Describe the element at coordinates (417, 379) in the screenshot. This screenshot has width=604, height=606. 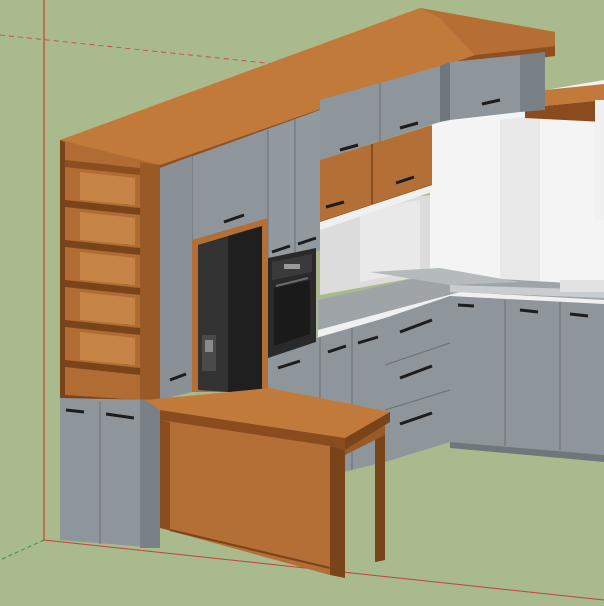
I see `base-drawers` at that location.